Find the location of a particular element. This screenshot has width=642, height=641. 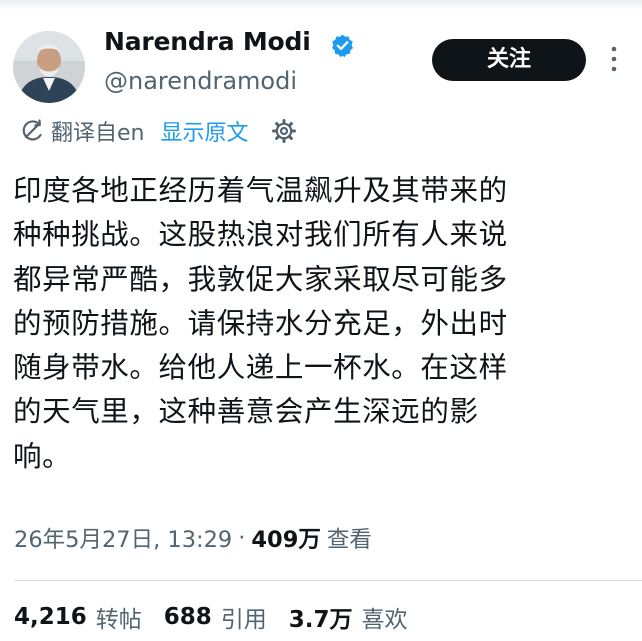

translation-row: 翻译自en 显示原文 is located at coordinates (158, 131).